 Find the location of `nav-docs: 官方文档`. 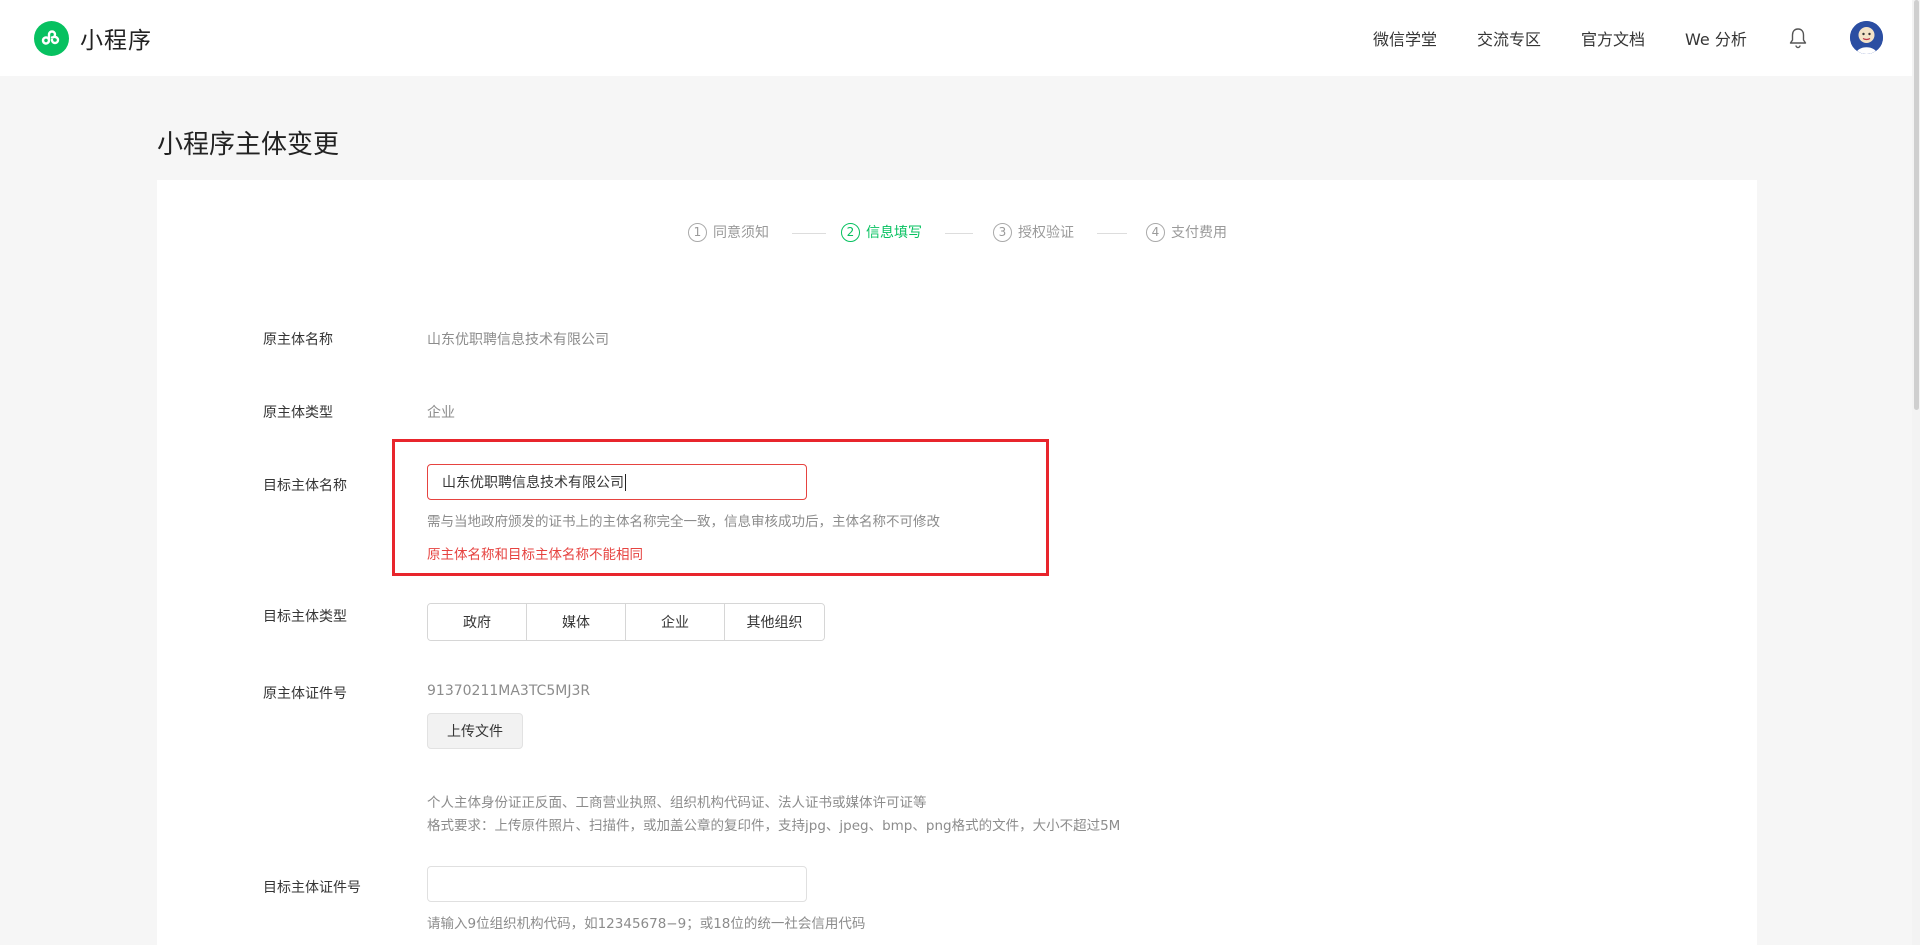

nav-docs: 官方文档 is located at coordinates (1613, 38).